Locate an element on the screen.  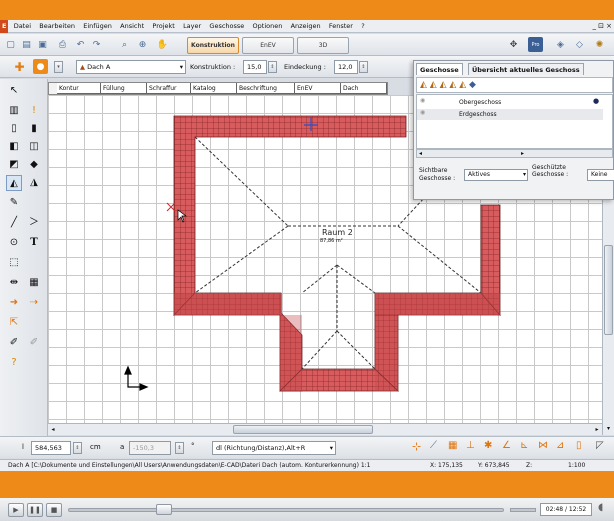
column-enev: EnEV is located at coordinates (318, 88).